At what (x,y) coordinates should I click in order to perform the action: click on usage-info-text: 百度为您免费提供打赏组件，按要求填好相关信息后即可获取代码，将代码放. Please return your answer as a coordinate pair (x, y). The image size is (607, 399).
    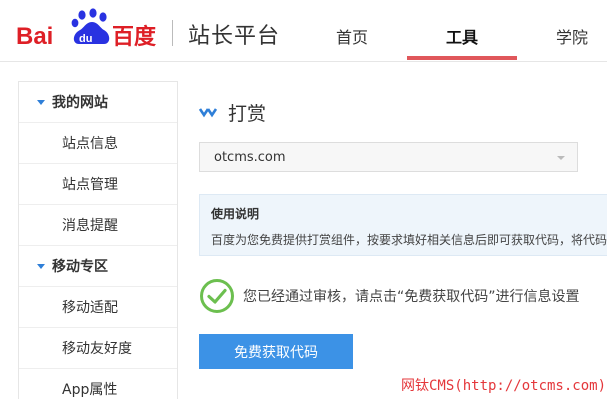
    Looking at the image, I should click on (409, 240).